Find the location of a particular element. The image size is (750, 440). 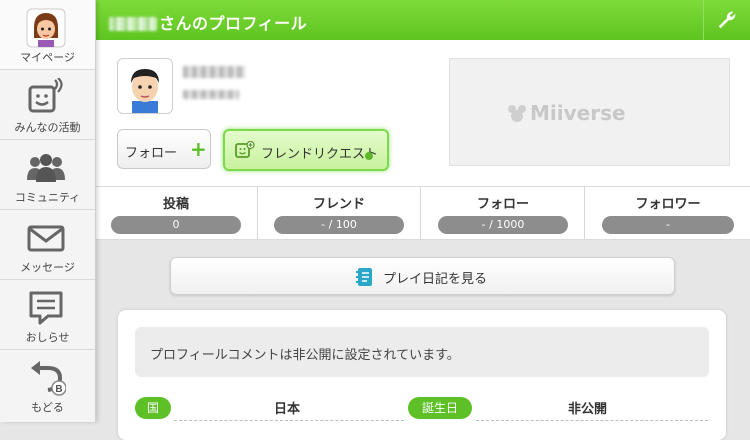

miiverse-banner: Miiverse is located at coordinates (589, 112).